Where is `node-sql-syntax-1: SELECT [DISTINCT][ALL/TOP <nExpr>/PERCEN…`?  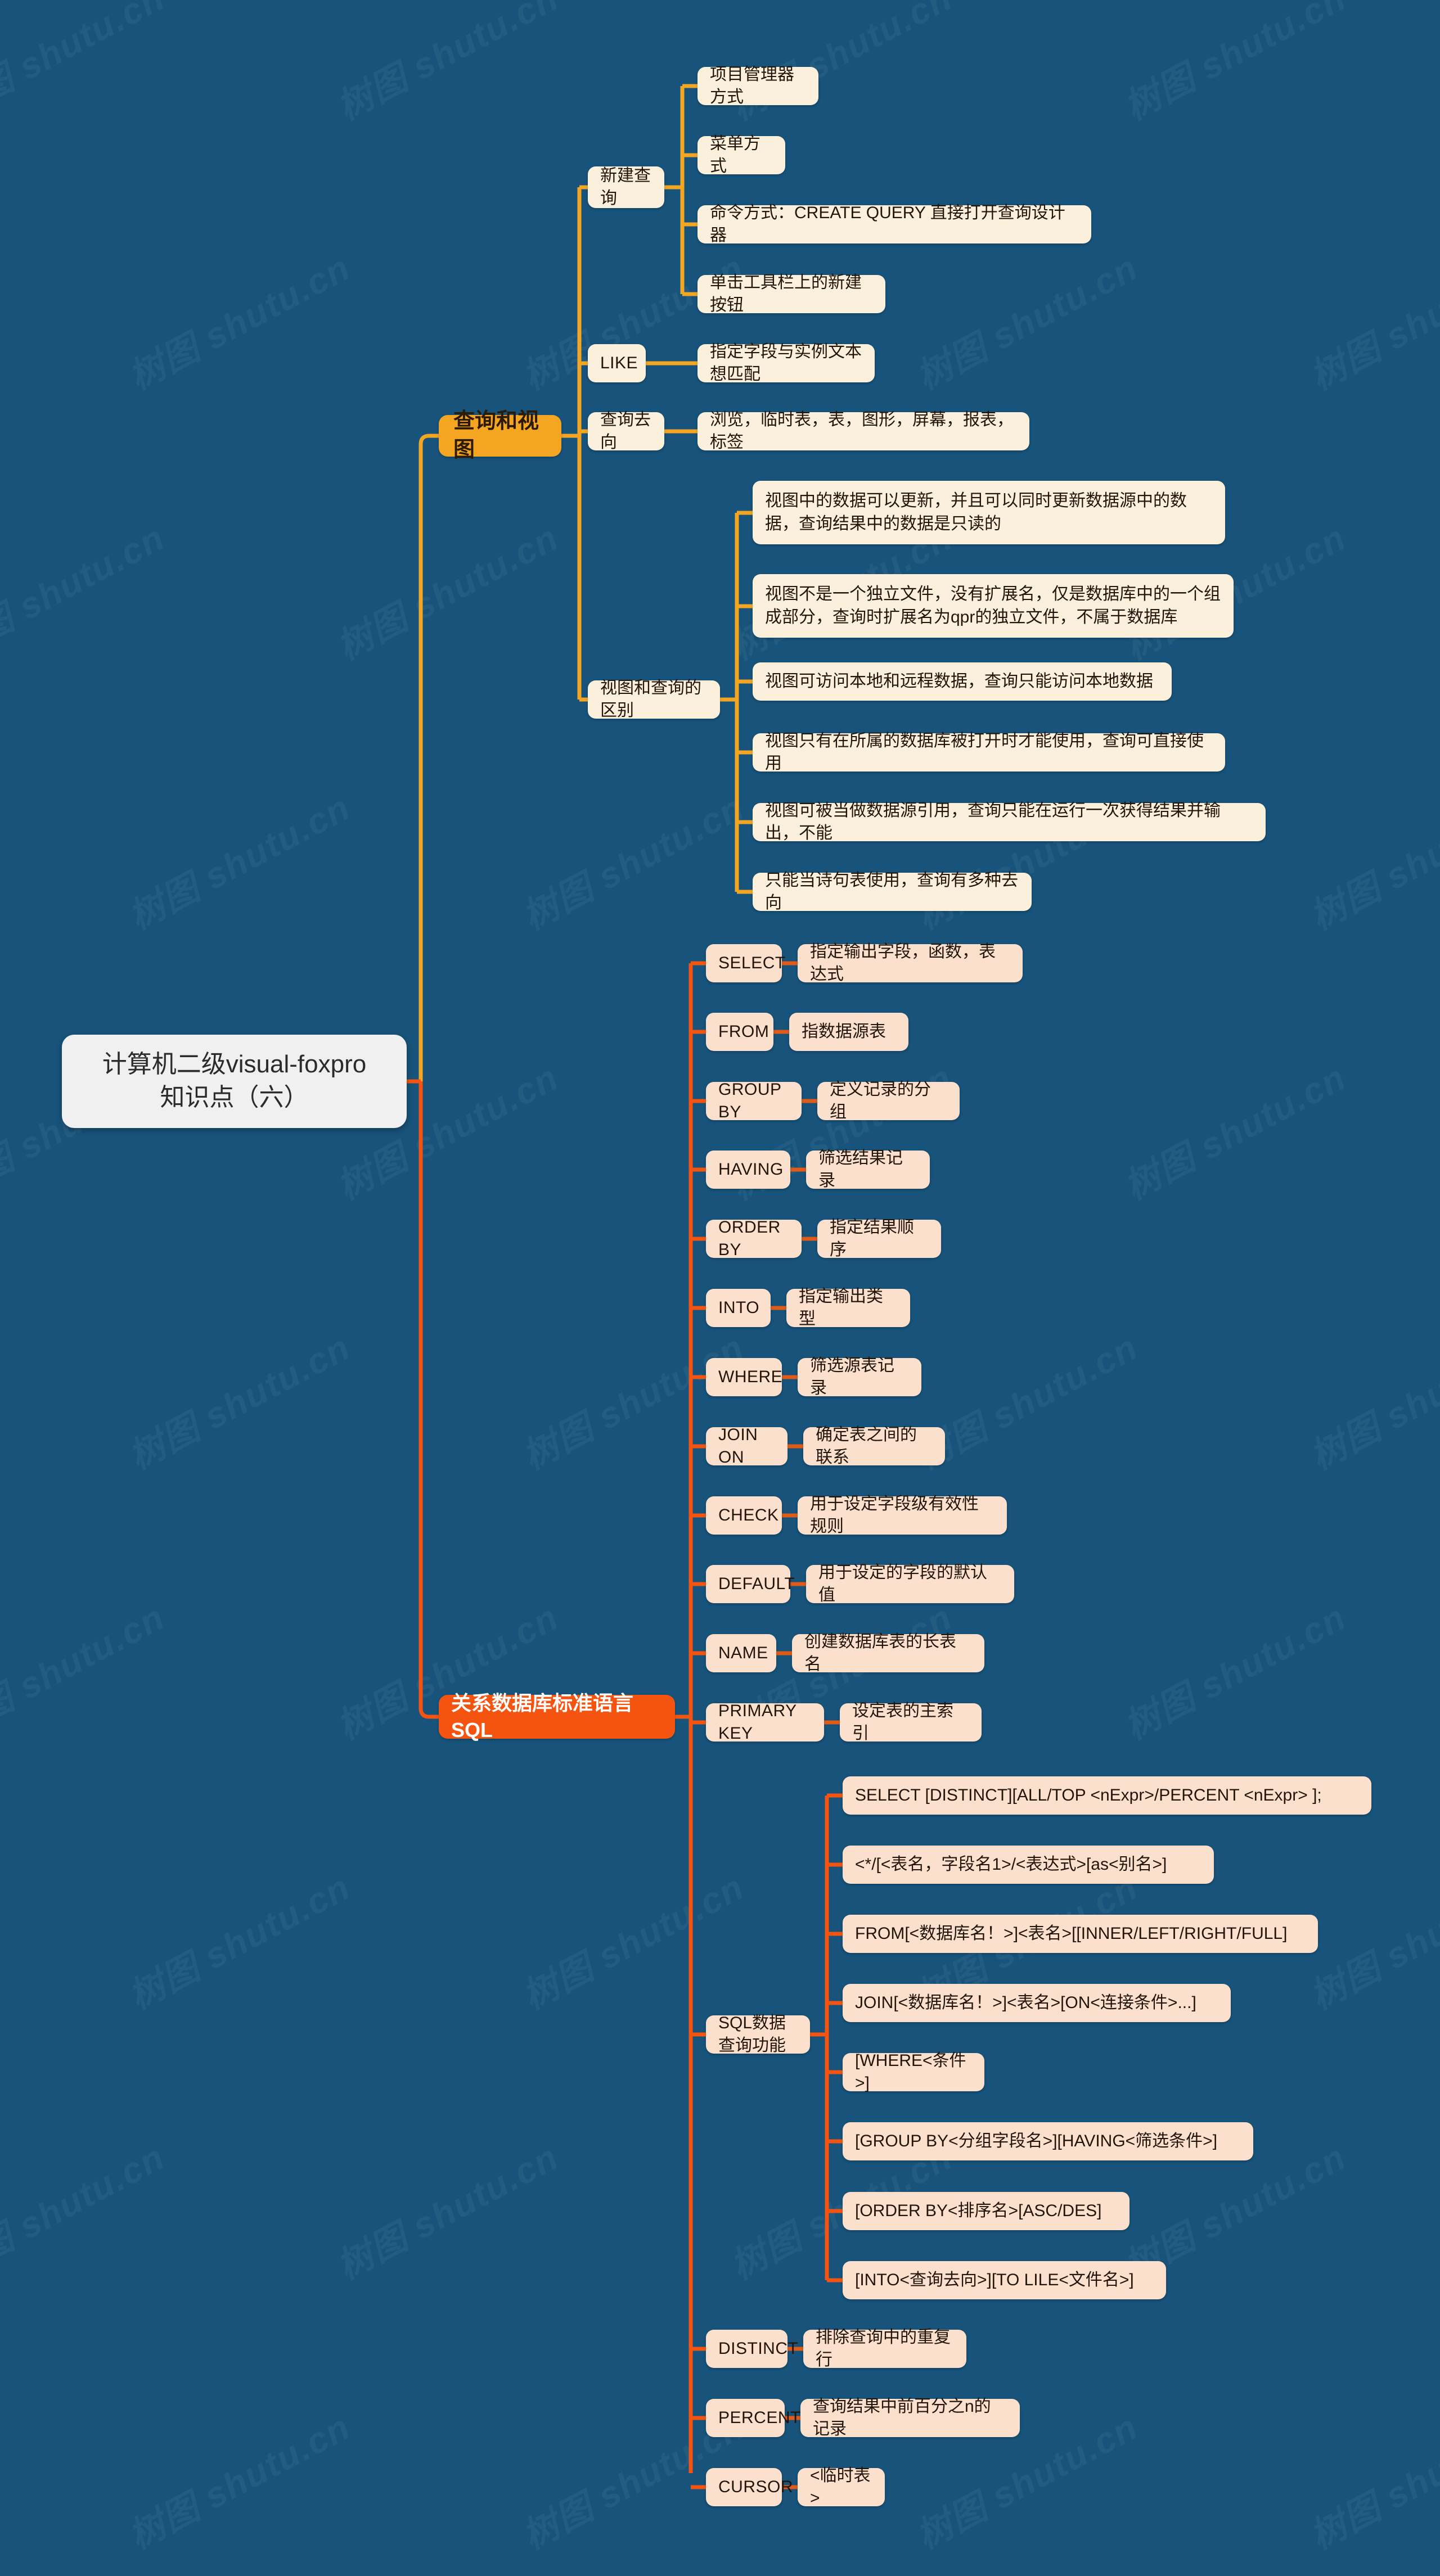 node-sql-syntax-1: SELECT [DISTINCT][ALL/TOP <nExpr>/PERCEN… is located at coordinates (1107, 1795).